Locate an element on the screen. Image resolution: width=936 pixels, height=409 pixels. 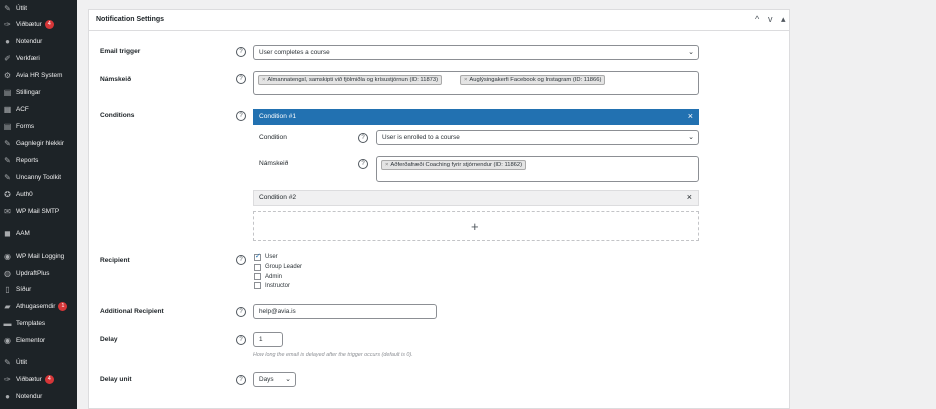
sidebar-item-label: Útlit is located at coordinates (22, 362).